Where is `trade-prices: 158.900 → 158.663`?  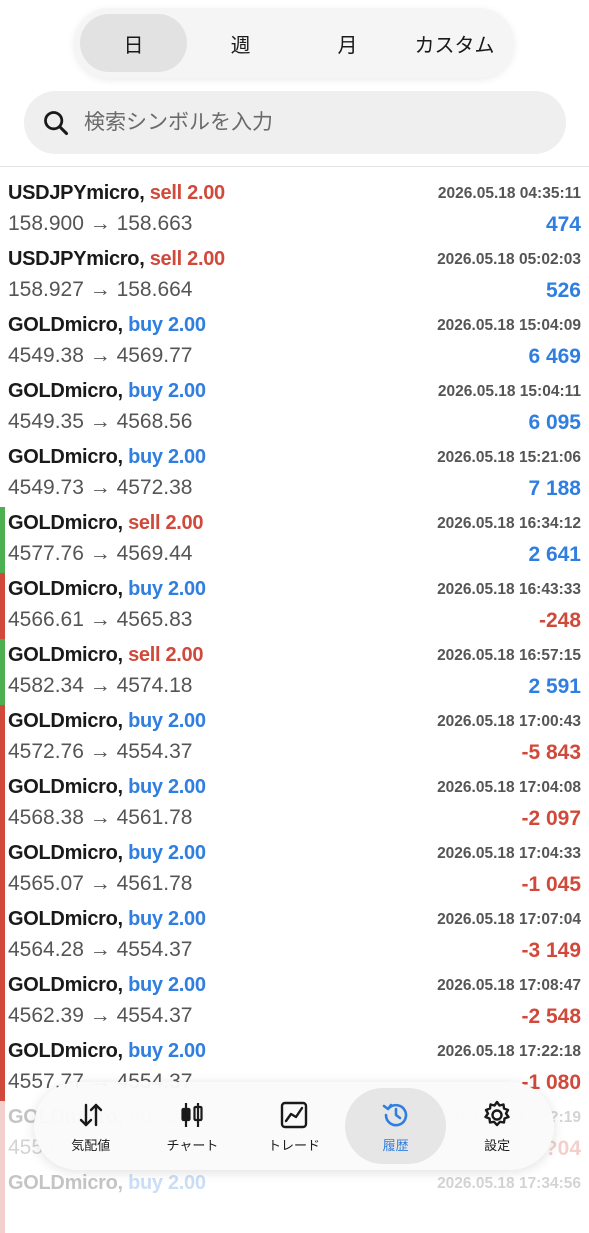
trade-prices: 158.900 → 158.663 is located at coordinates (100, 223).